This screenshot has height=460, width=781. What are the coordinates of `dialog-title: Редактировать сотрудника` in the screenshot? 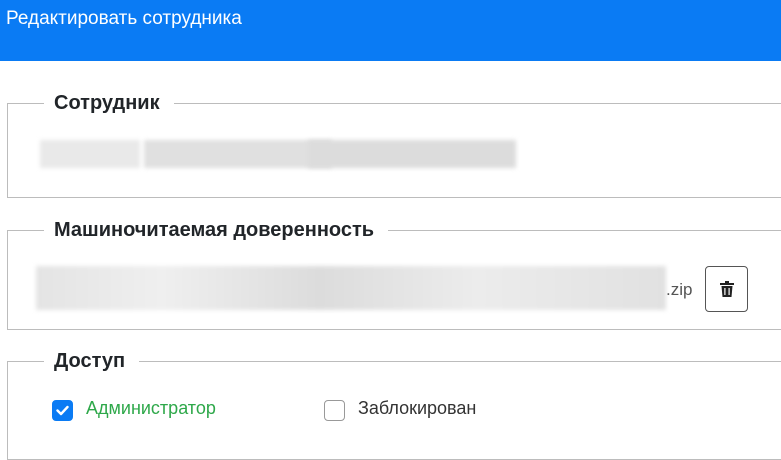 It's located at (124, 18).